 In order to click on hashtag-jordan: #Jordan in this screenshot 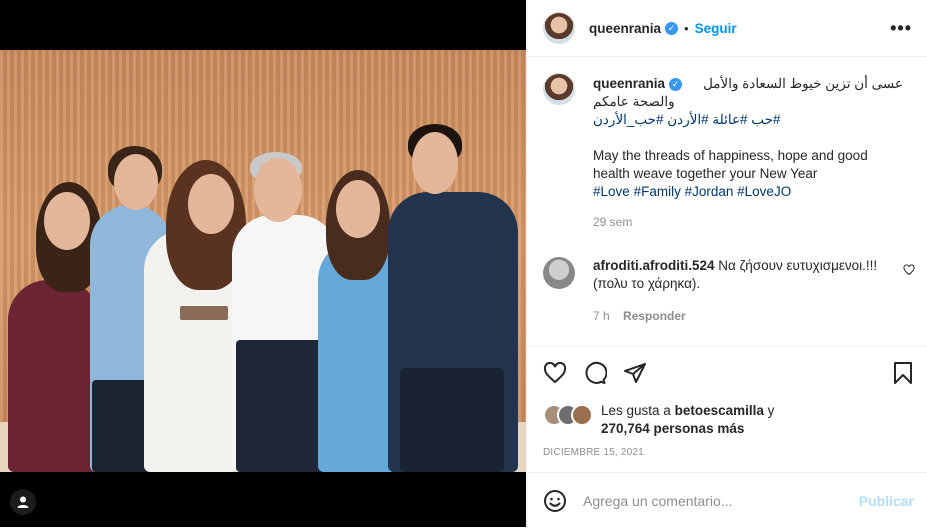, I will do `click(709, 191)`.